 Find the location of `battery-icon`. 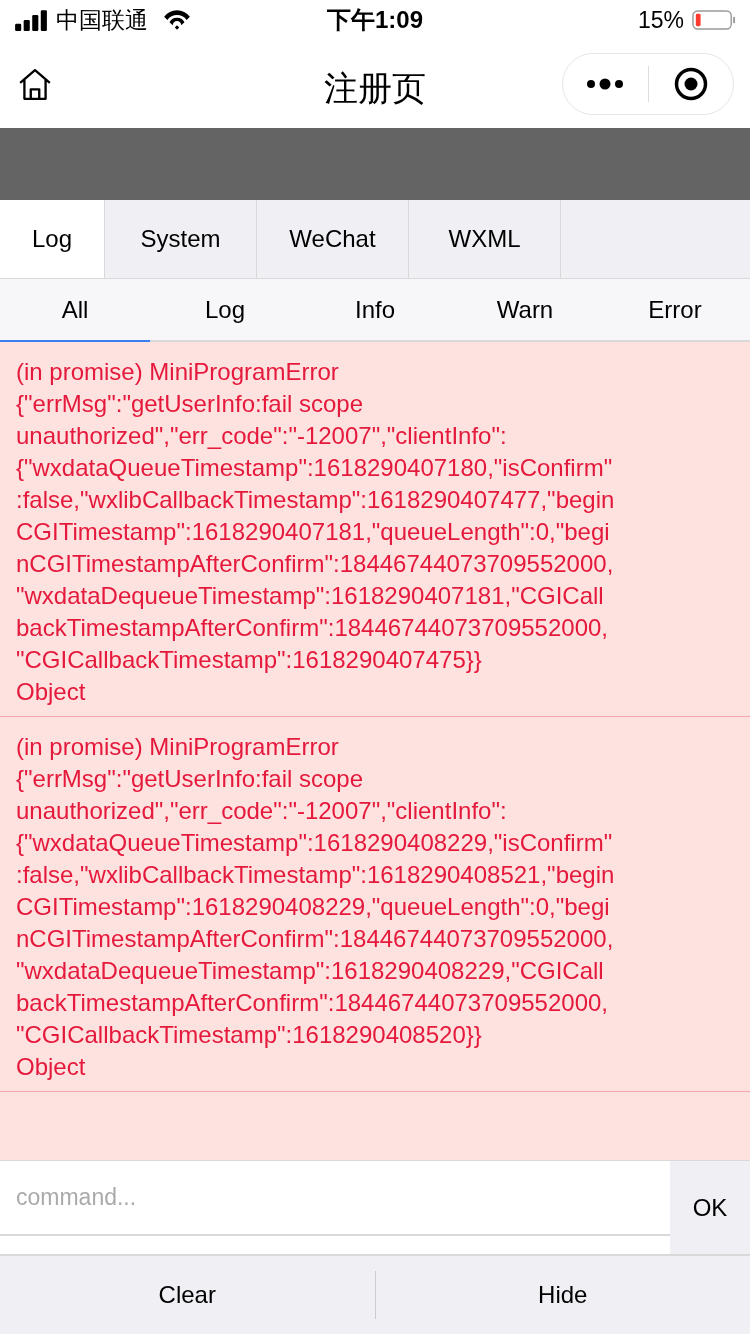

battery-icon is located at coordinates (714, 20).